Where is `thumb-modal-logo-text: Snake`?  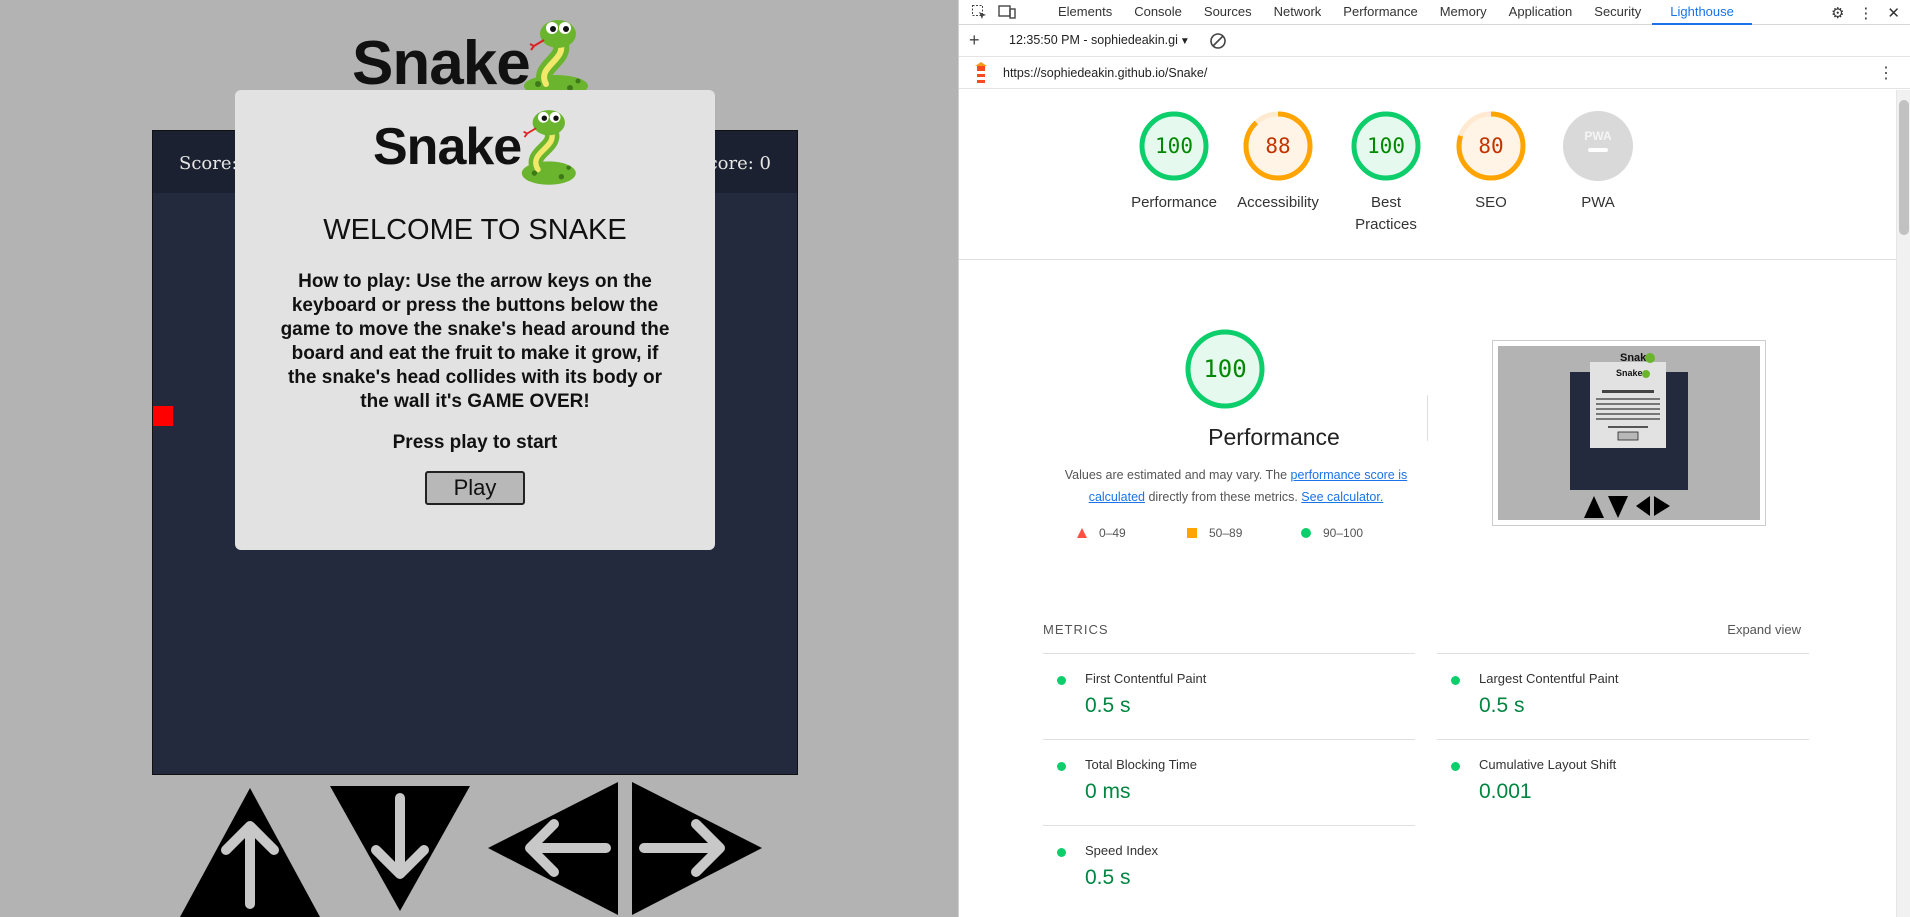 thumb-modal-logo-text: Snake is located at coordinates (1629, 373).